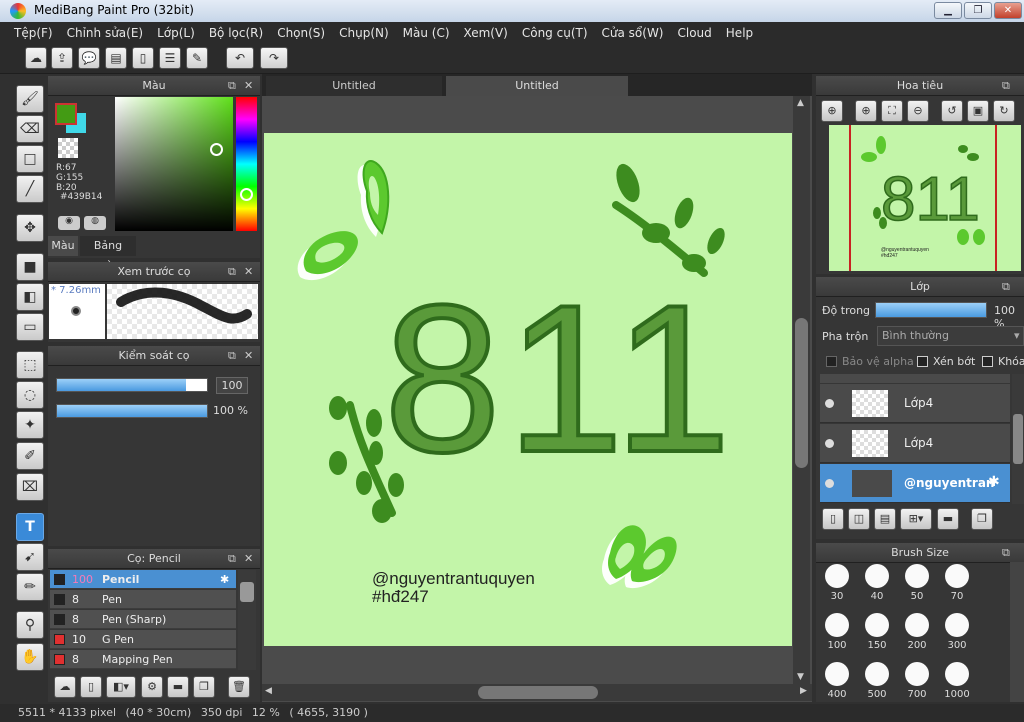 The width and height of the screenshot is (1024, 722). What do you see at coordinates (30, 189) in the screenshot?
I see `line-tool-icon: ╱` at bounding box center [30, 189].